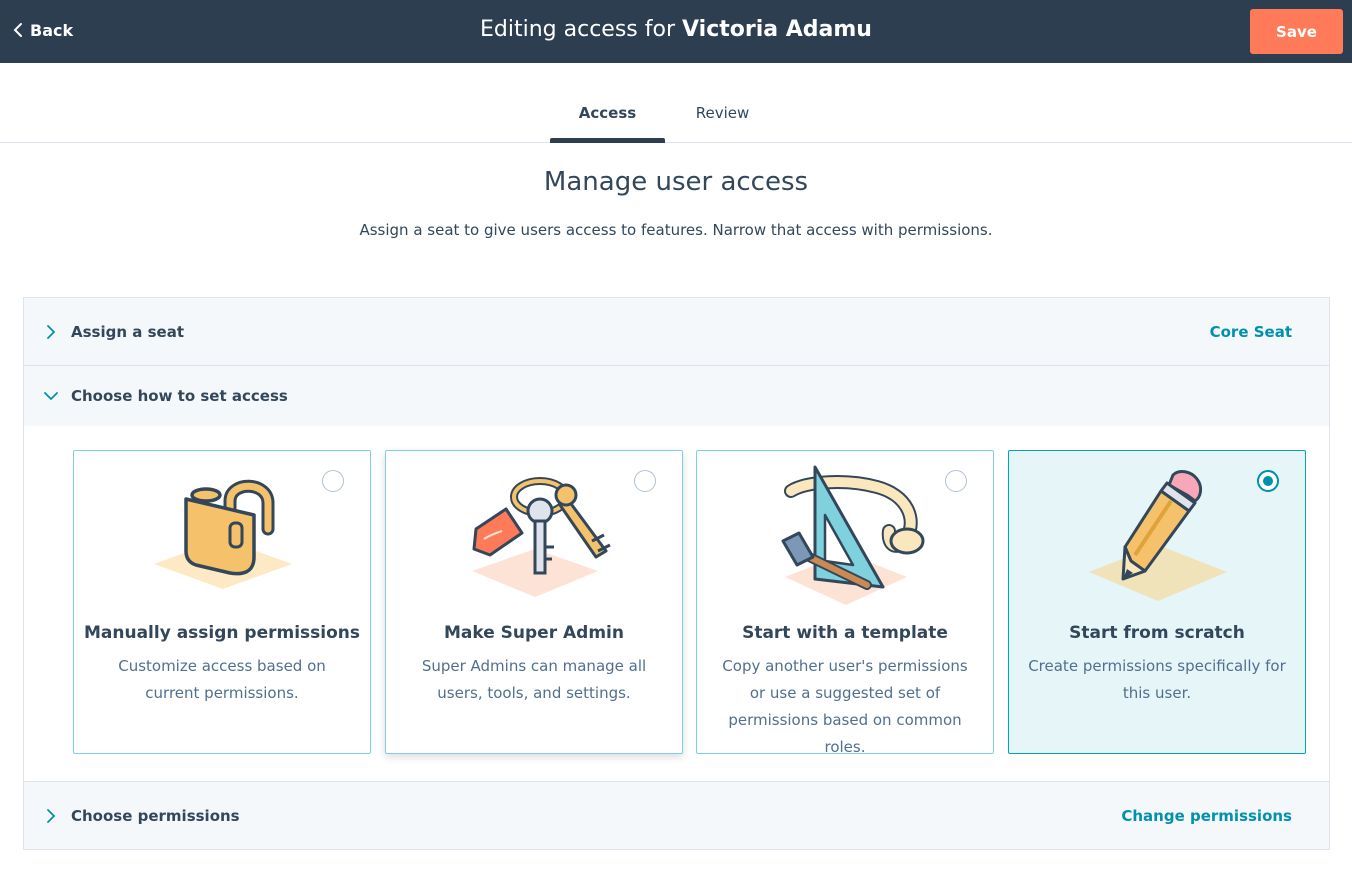 This screenshot has width=1352, height=878. I want to click on user-name: Victoria Adamu, so click(777, 29).